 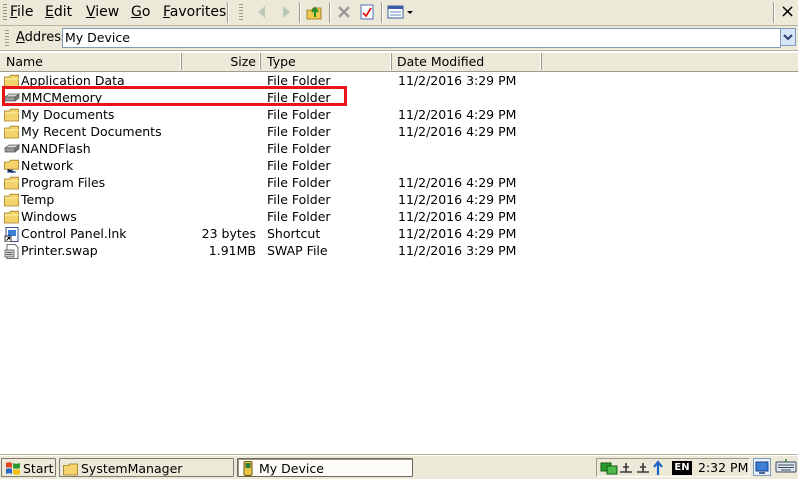 I want to click on file-name: Printer.swap, so click(x=59, y=250).